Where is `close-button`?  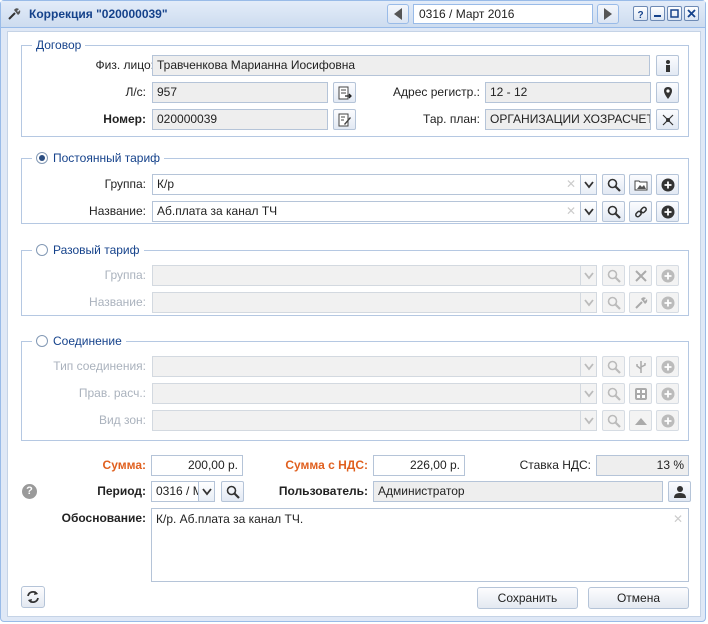 close-button is located at coordinates (691, 13).